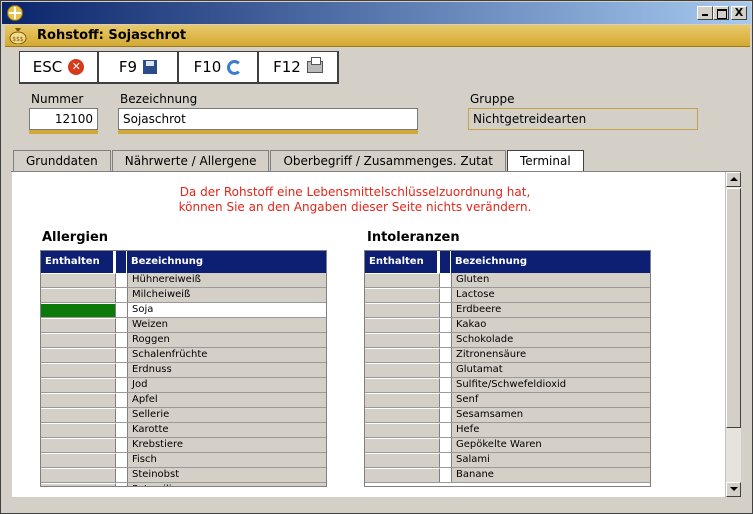 The width and height of the screenshot is (753, 514). Describe the element at coordinates (183, 310) in the screenshot. I see `table-row: Soja` at that location.